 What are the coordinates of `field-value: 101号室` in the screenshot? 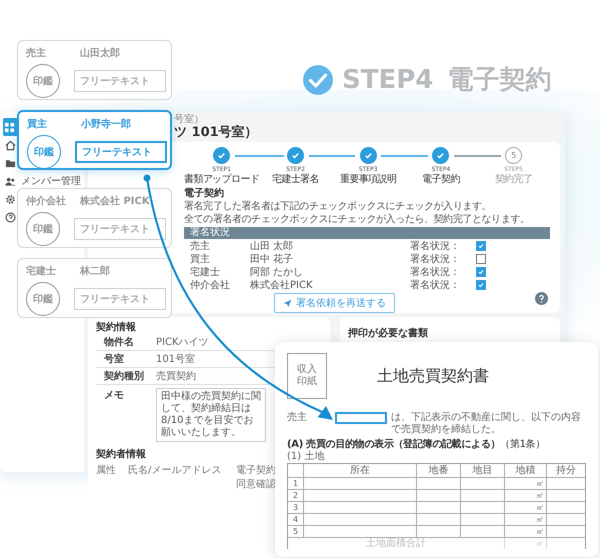 It's located at (176, 359).